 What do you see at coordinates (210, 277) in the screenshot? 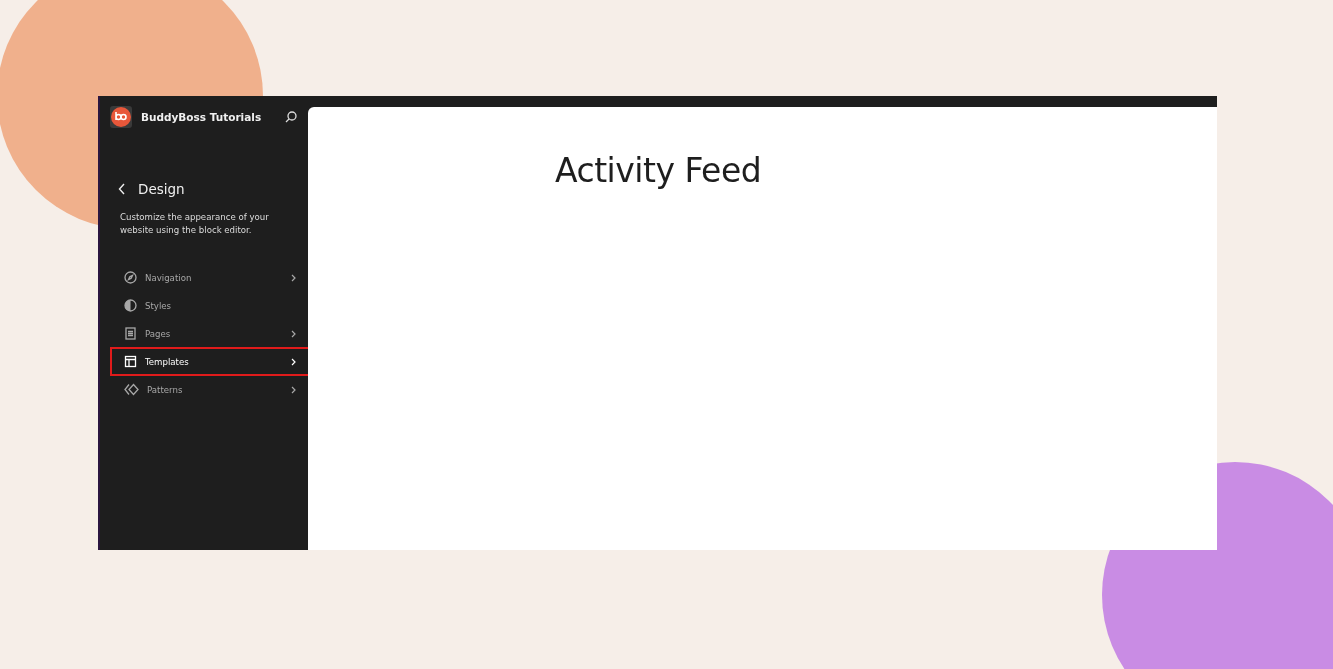
I see `menu-item: Navigation` at bounding box center [210, 277].